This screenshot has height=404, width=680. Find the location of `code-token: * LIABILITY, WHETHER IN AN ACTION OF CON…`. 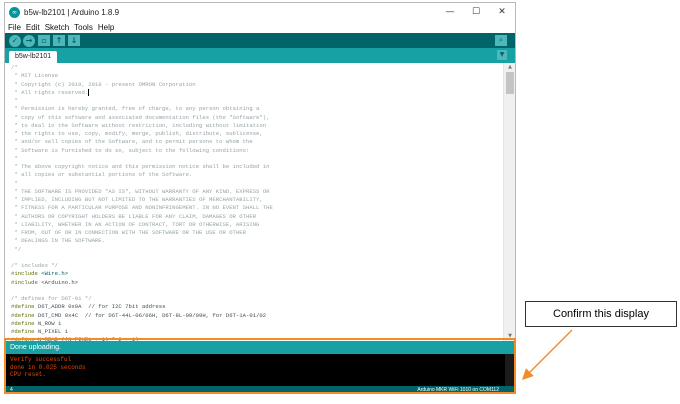

code-token: * LIABILITY, WHETHER IN AN ACTION OF CON… is located at coordinates (135, 224).